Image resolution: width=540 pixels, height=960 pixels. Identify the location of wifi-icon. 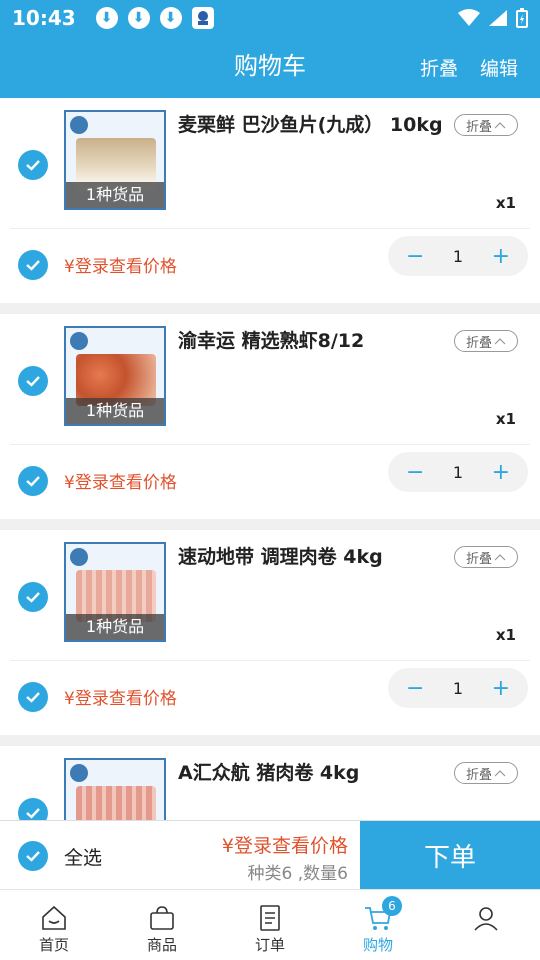
(469, 17).